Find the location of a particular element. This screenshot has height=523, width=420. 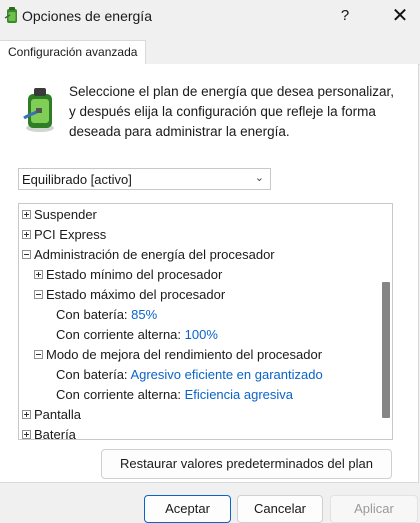

tree-item-min-processor-state: Estado mínimo del procesador is located at coordinates (128, 275).